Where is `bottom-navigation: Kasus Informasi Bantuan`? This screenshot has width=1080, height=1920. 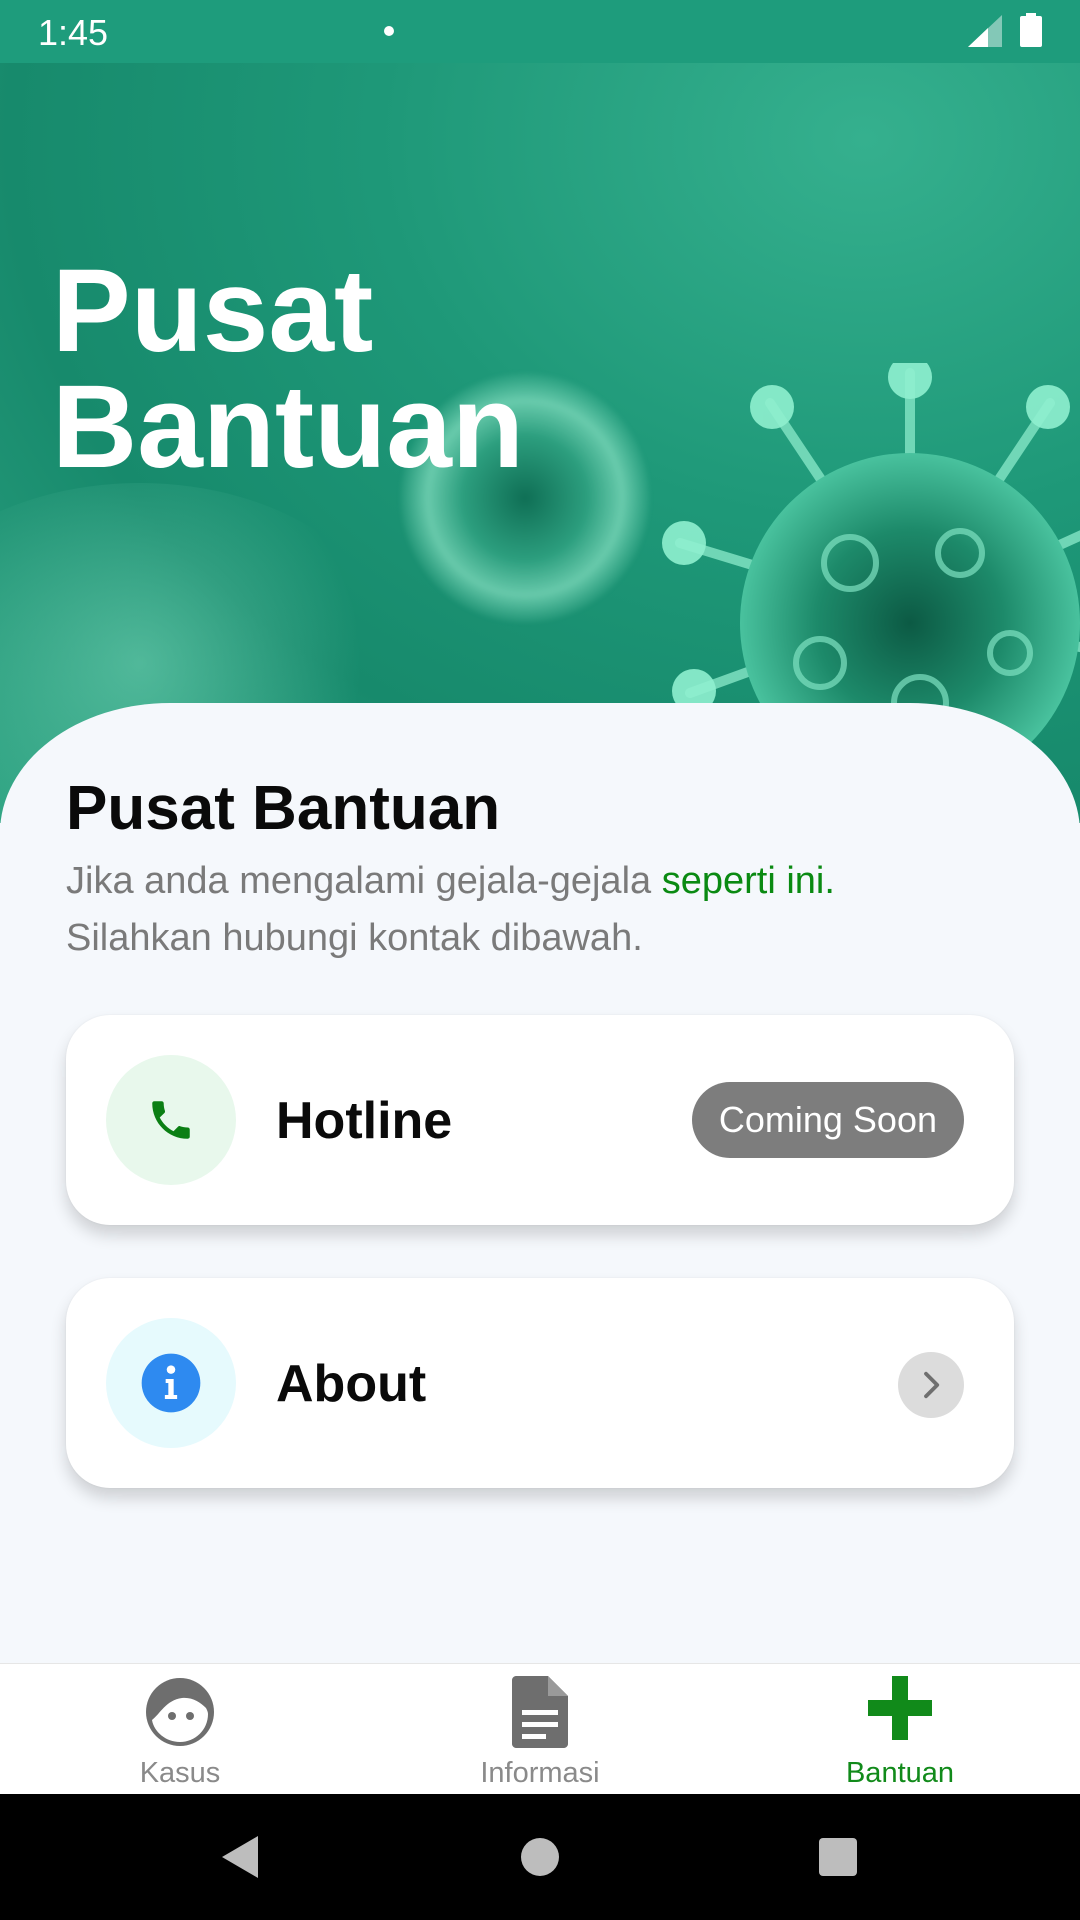
bottom-navigation: Kasus Informasi Bantuan is located at coordinates (540, 1728).